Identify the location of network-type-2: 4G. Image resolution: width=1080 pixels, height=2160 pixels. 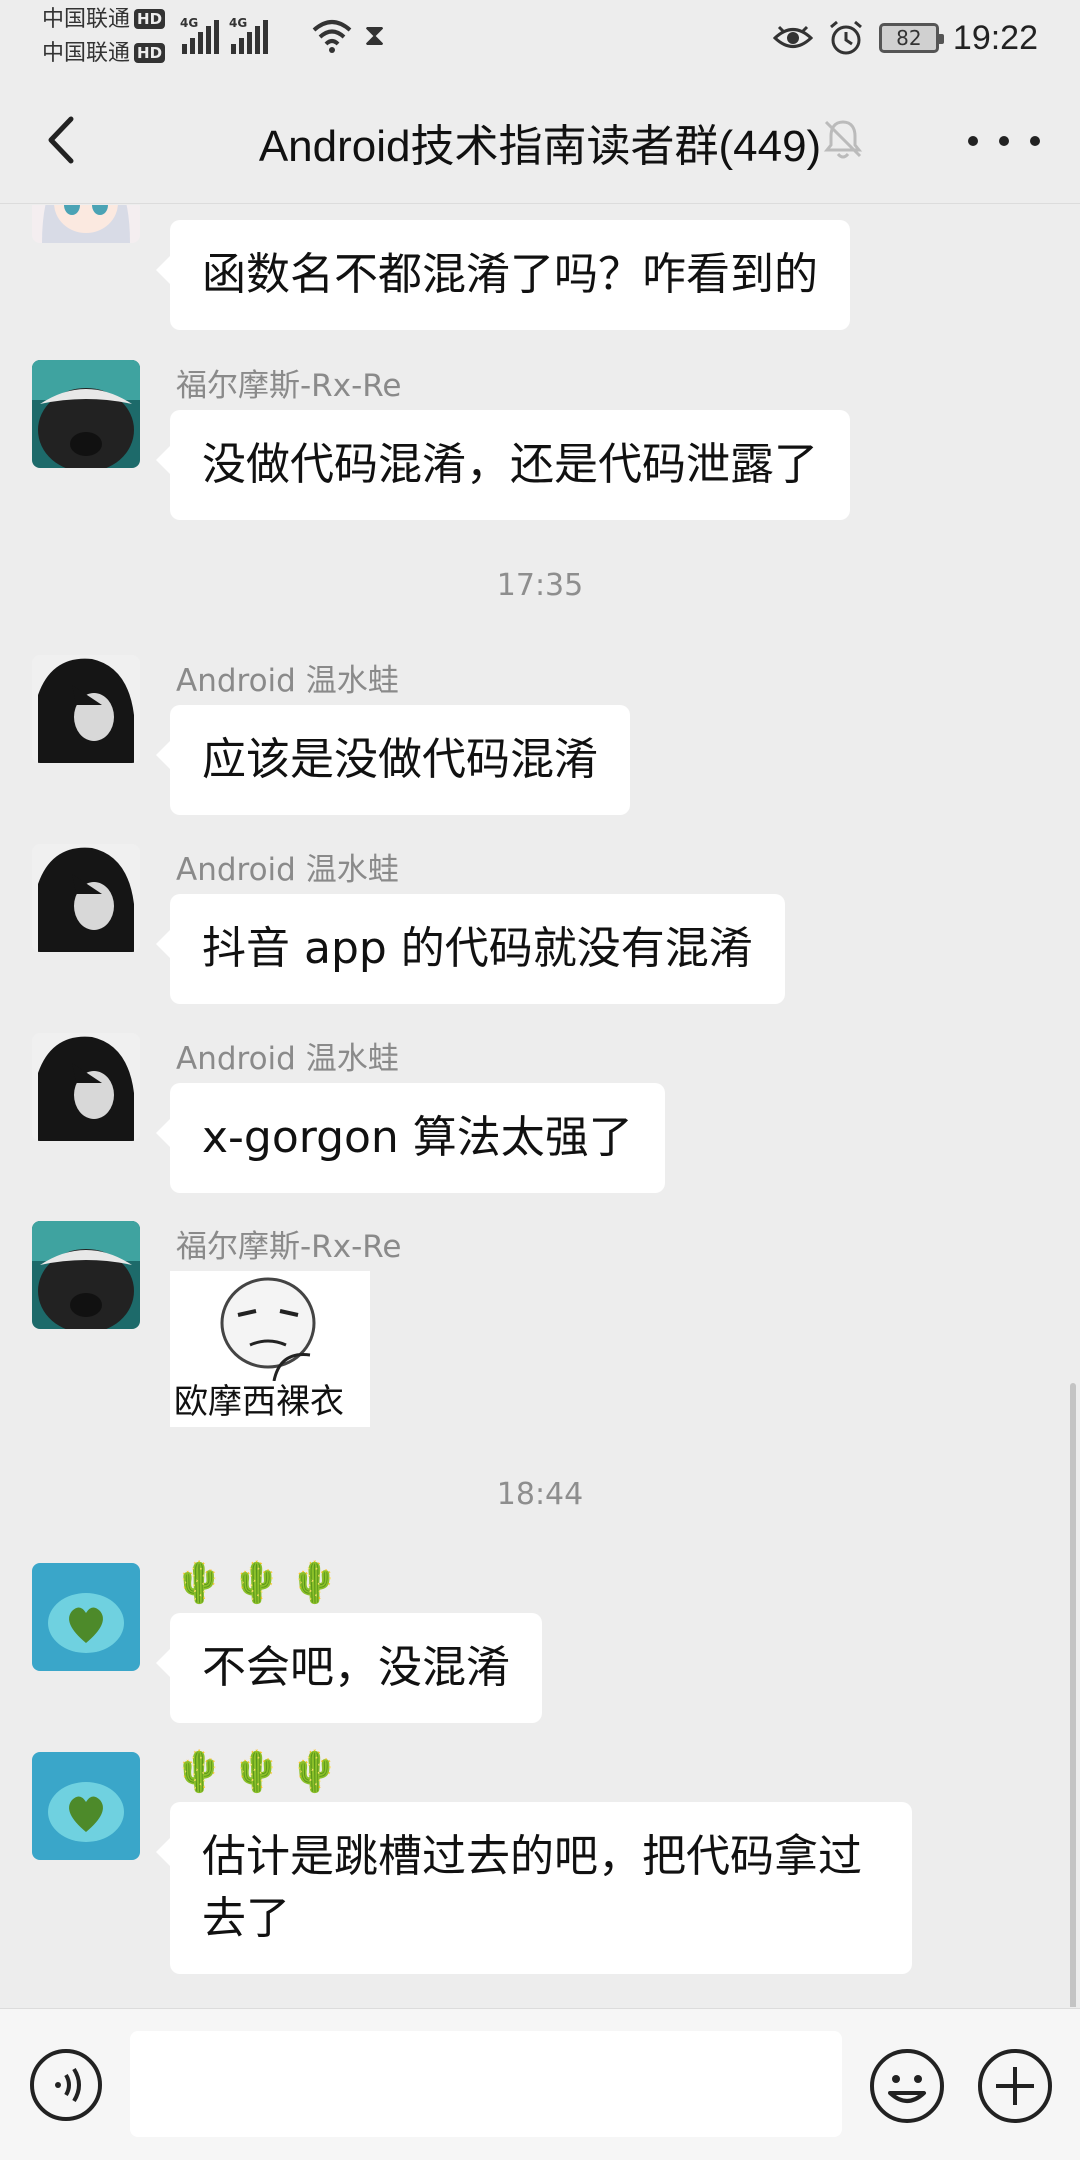
(238, 23).